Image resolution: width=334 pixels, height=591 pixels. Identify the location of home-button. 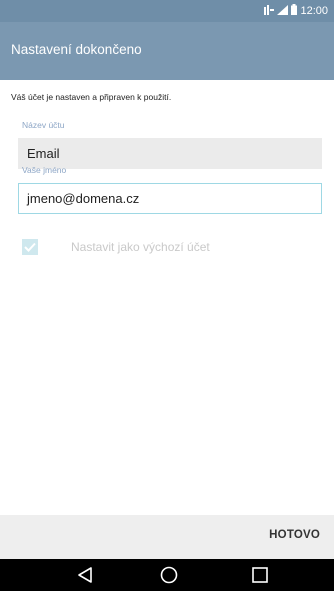
(169, 575).